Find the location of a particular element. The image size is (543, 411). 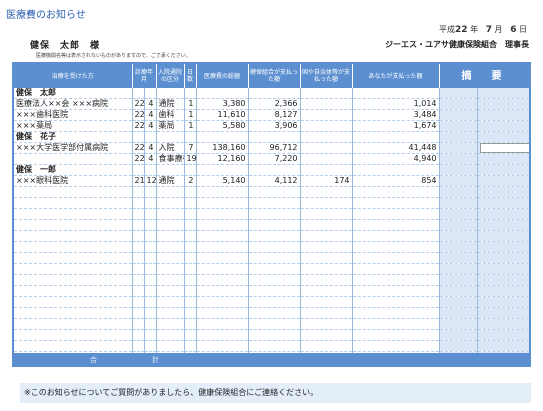

table-row: ×××歯科医院 22 4 歯科 1 11,610 8,127 3,484 is located at coordinates (271, 115).